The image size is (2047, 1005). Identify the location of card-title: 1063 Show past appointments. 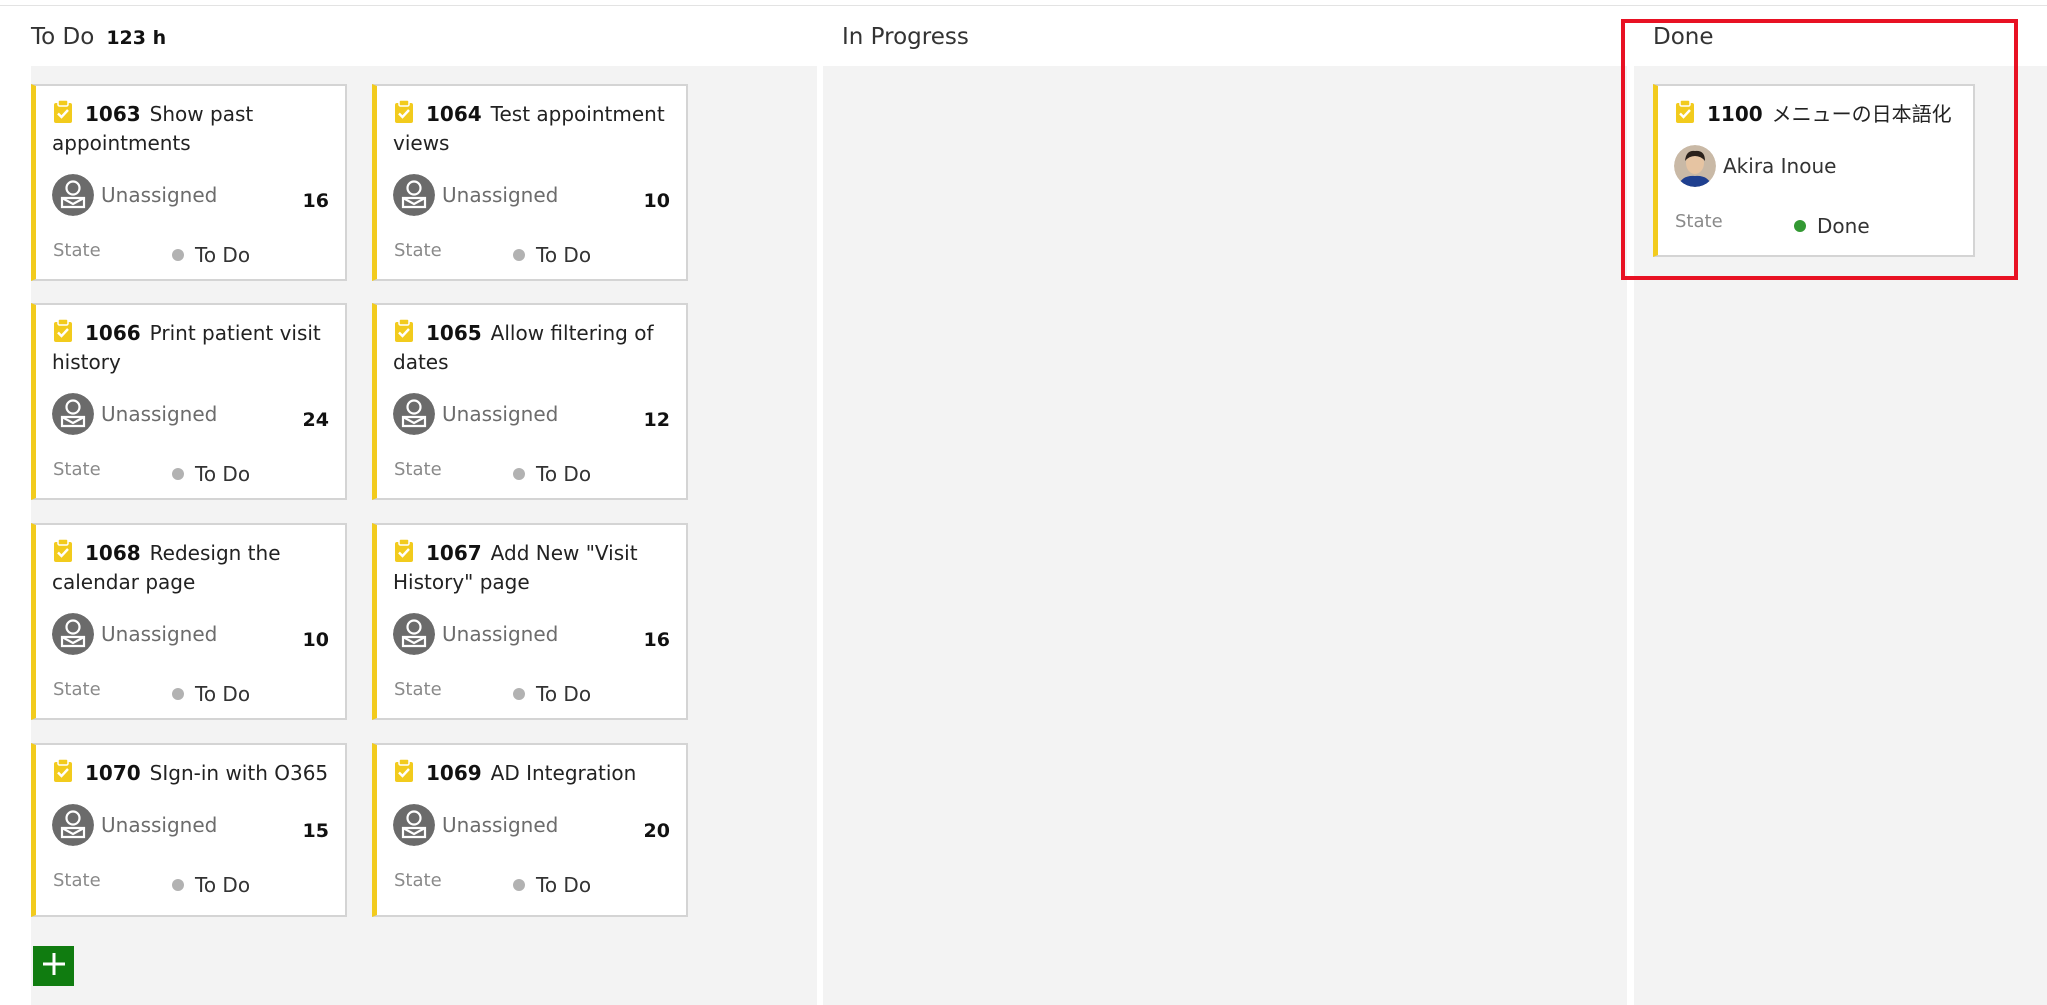
(192, 128).